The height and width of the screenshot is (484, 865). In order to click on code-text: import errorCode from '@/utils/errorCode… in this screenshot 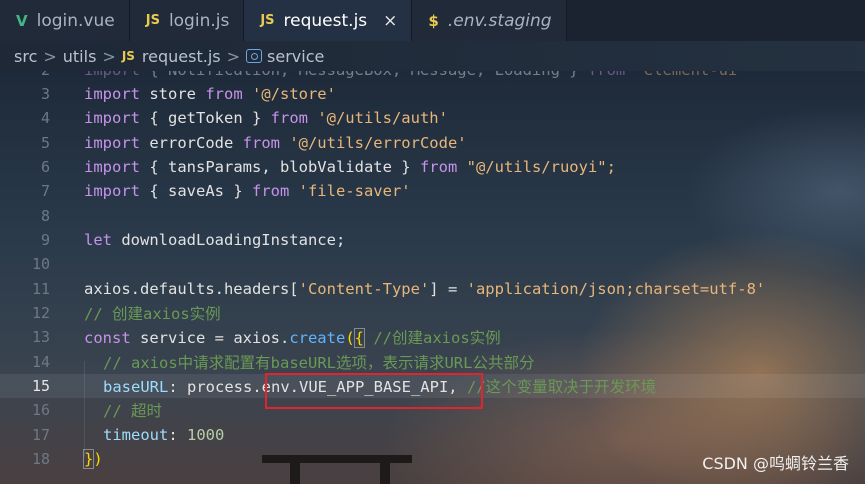, I will do `click(275, 143)`.